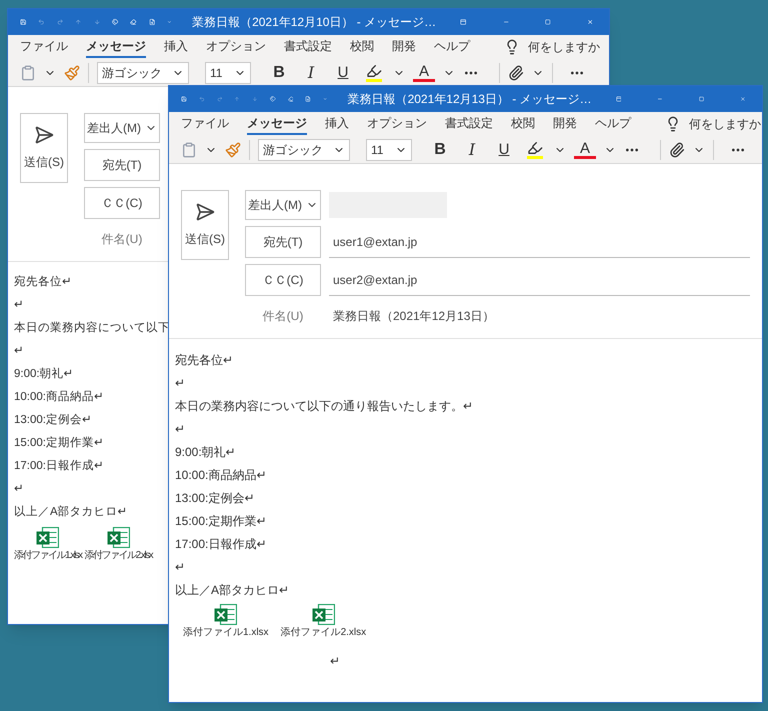  Describe the element at coordinates (539, 280) in the screenshot. I see `cc-field: user2@extan.jp` at that location.